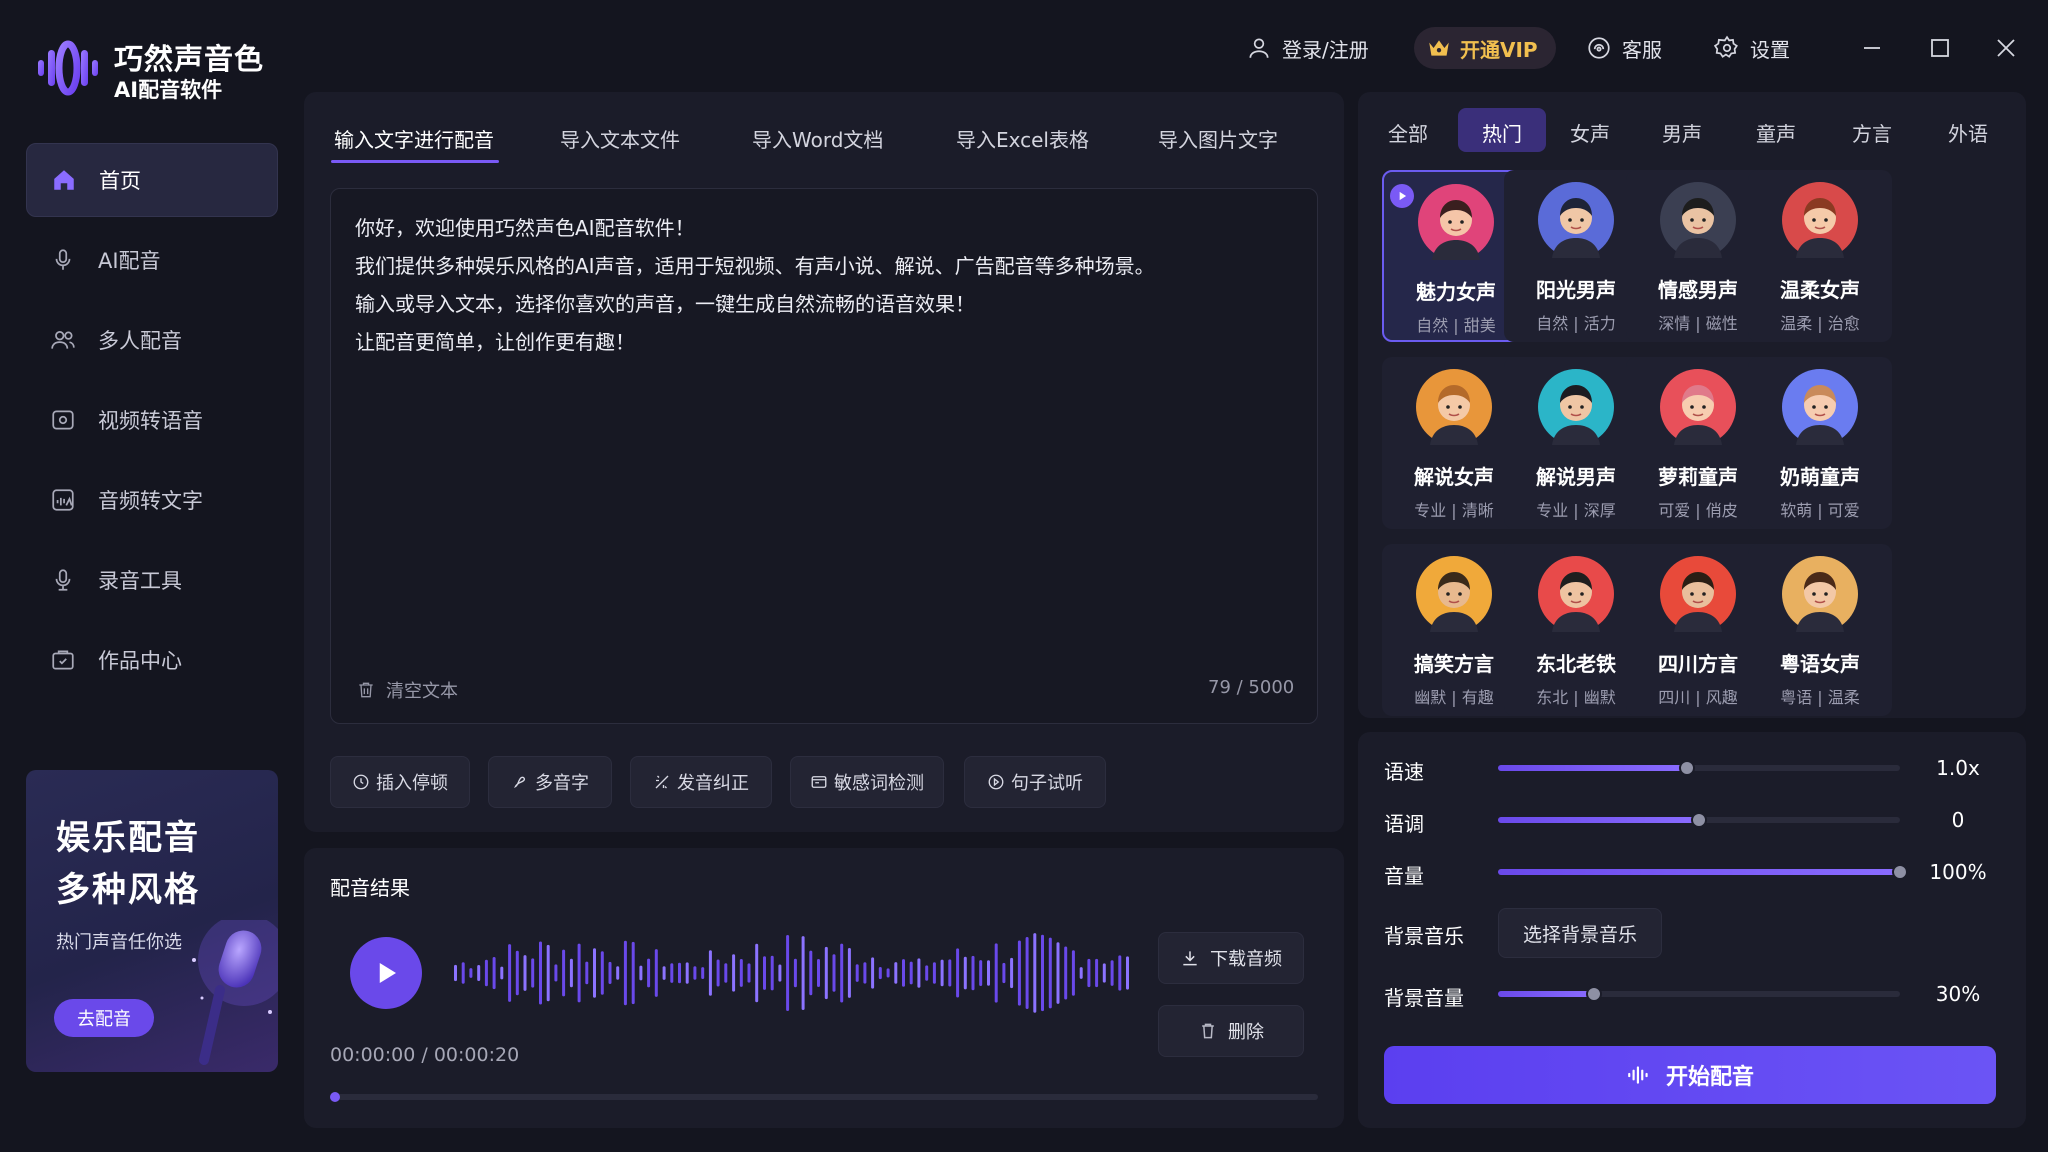  I want to click on result-title: 配音结果, so click(370, 888).